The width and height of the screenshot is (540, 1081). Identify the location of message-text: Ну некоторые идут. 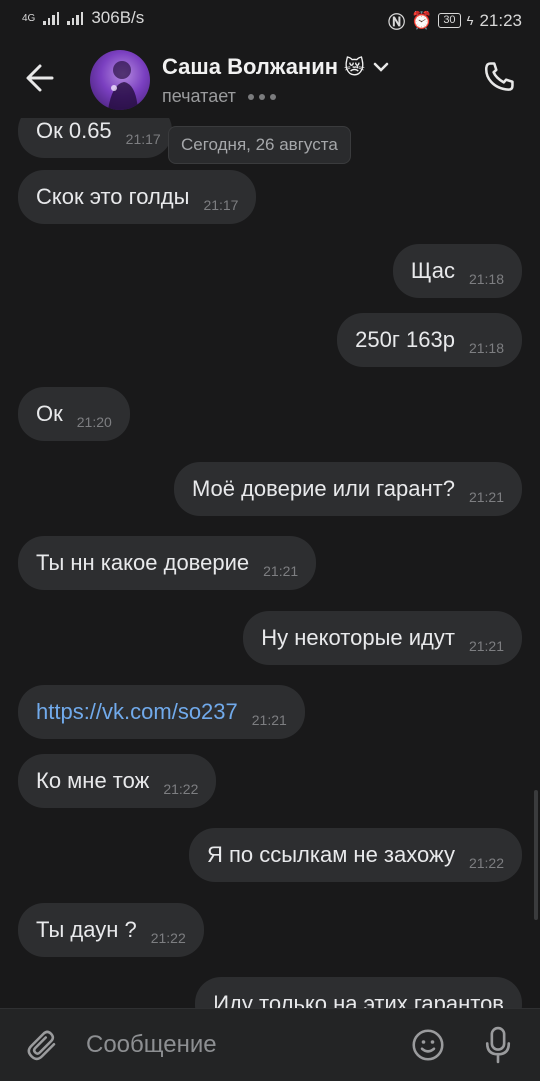
(358, 637).